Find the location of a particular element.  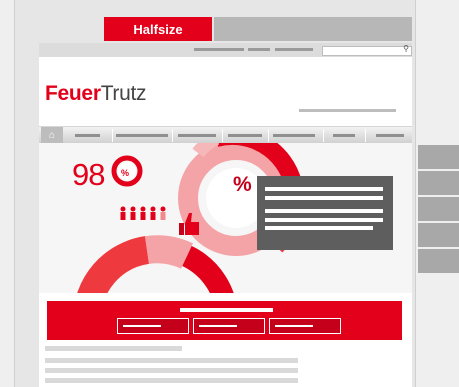

tab-inactive is located at coordinates (313, 29).